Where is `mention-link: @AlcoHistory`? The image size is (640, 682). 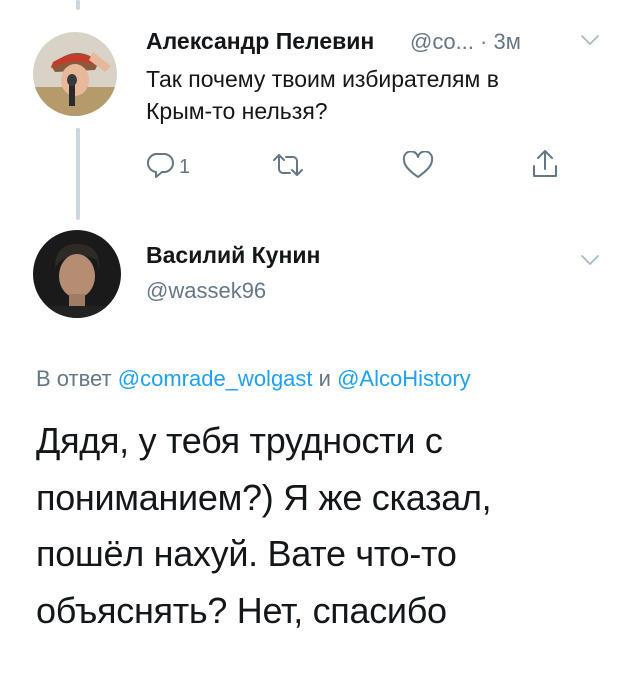 mention-link: @AlcoHistory is located at coordinates (404, 378).